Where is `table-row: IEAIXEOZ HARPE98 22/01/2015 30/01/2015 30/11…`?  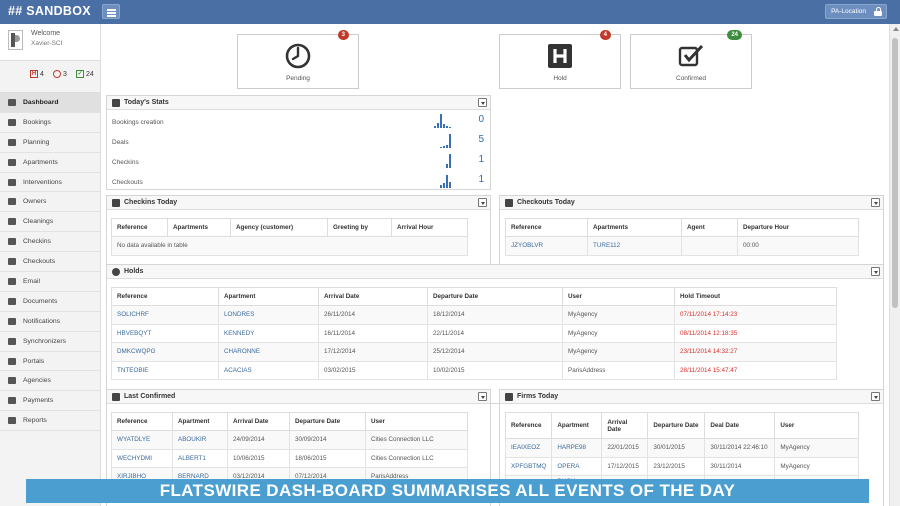
table-row: IEAIXEOZ HARPE98 22/01/2015 30/01/2015 30/11… is located at coordinates (681, 448).